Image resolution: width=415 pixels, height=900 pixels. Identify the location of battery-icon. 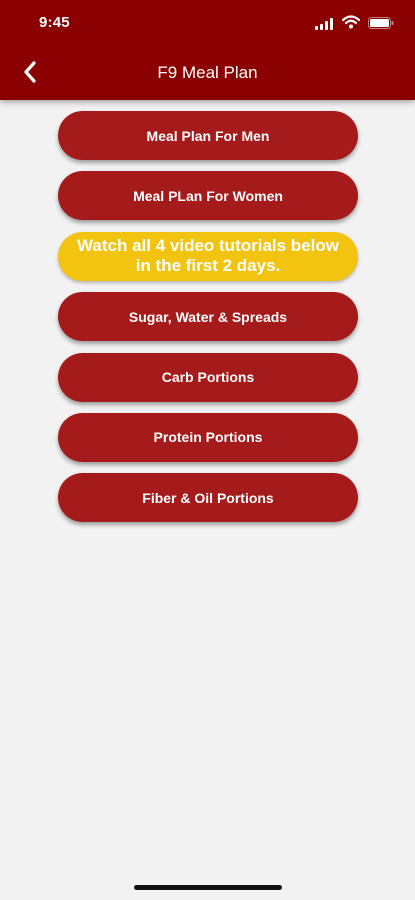
(381, 25).